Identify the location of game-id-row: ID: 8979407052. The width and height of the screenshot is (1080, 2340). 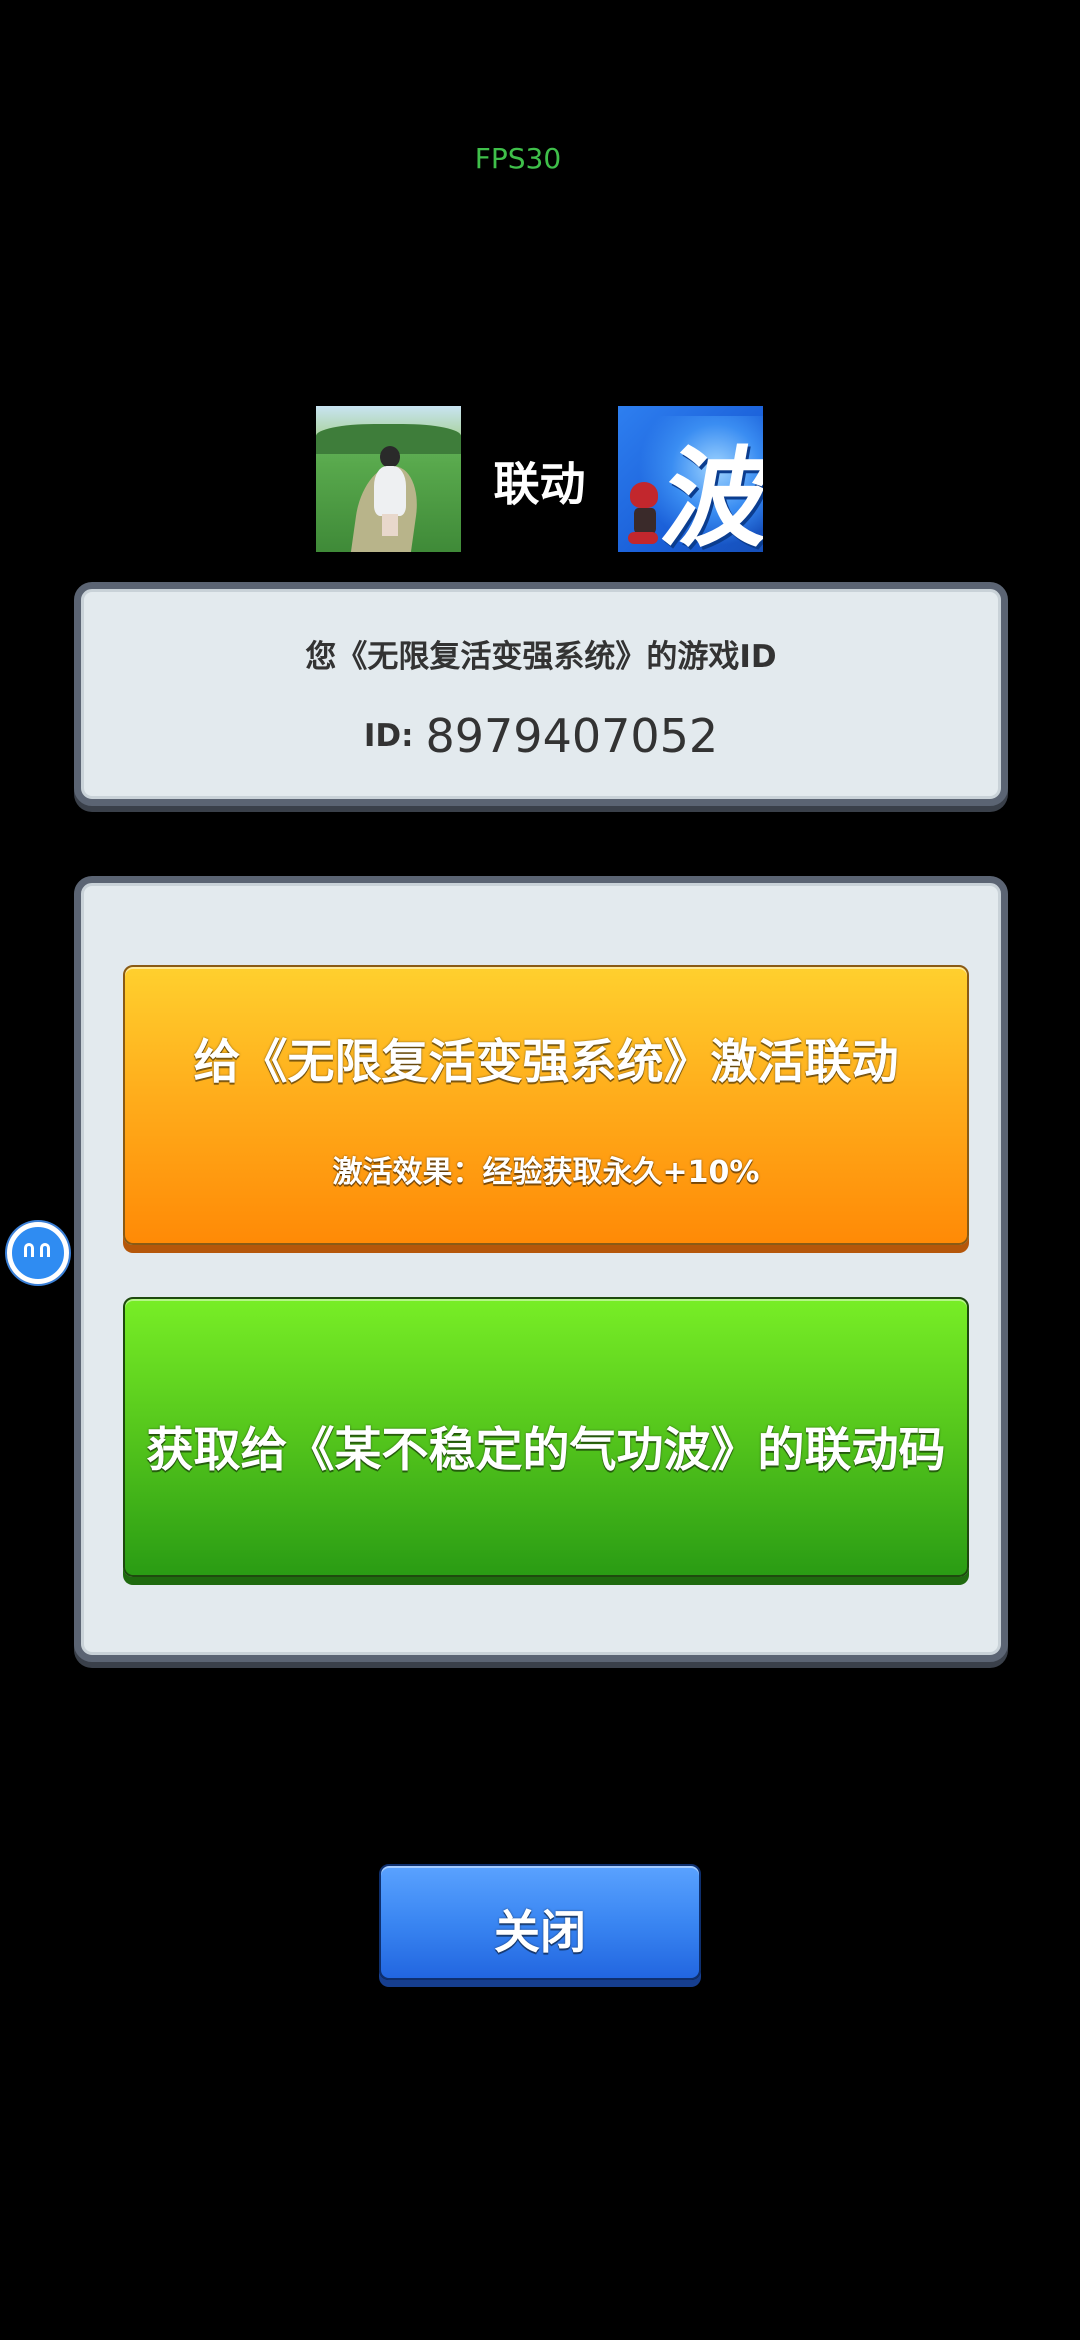
(541, 736).